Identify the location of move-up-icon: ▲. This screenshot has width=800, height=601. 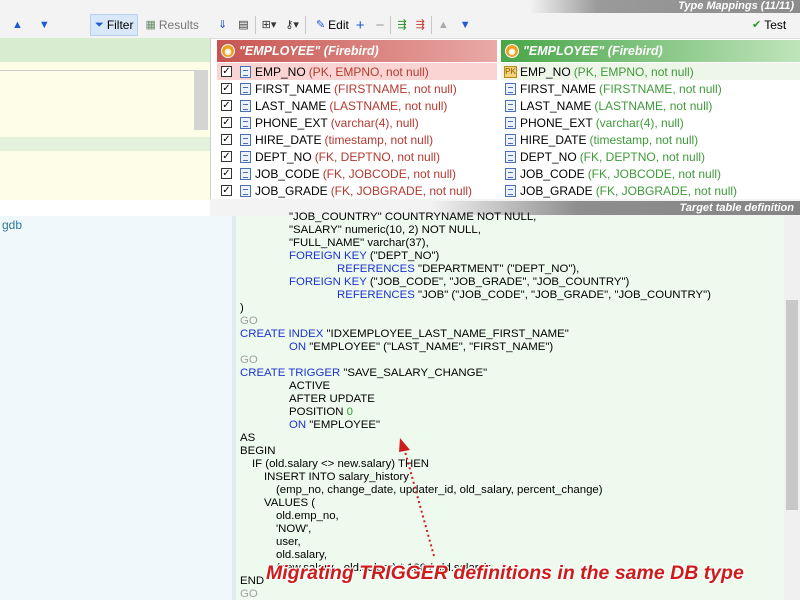
(17, 25).